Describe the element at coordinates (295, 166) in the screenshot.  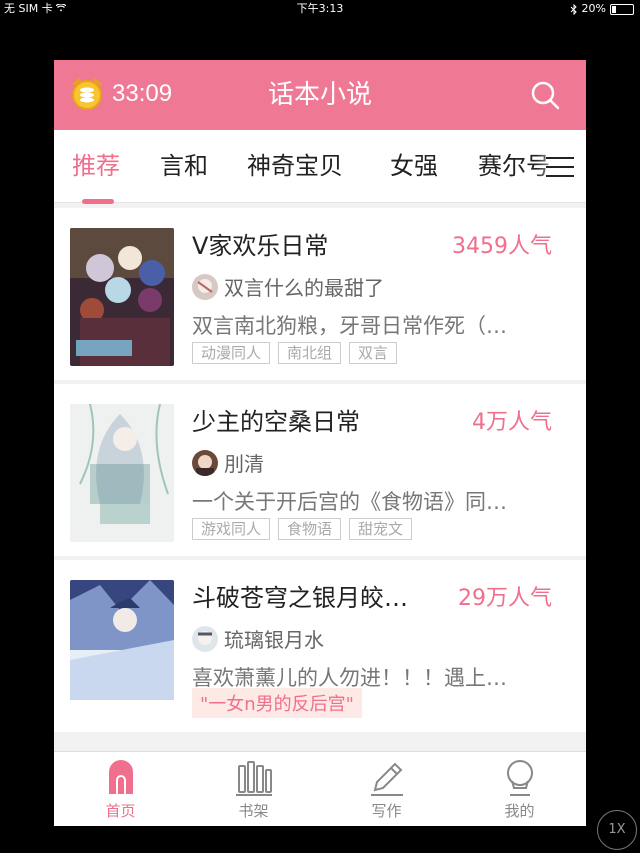
I see `tab-pokemon: 神奇宝贝` at that location.